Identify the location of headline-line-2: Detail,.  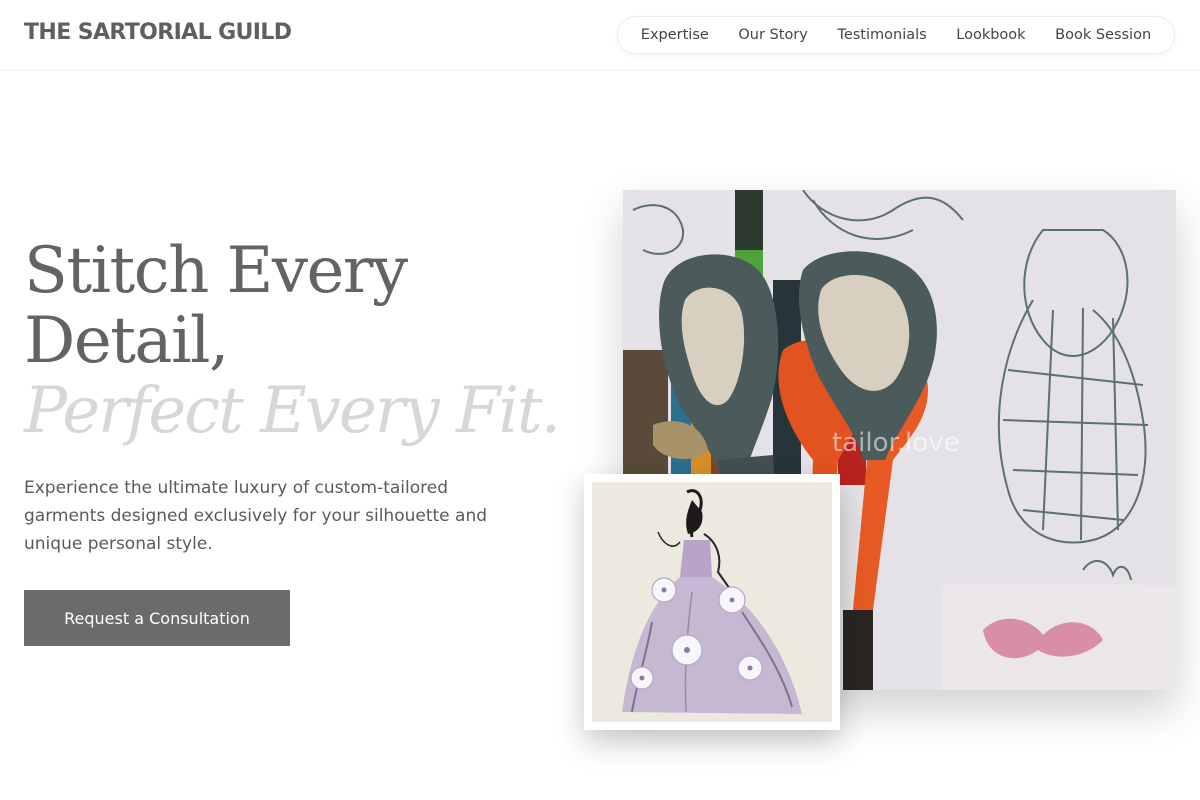
(126, 341).